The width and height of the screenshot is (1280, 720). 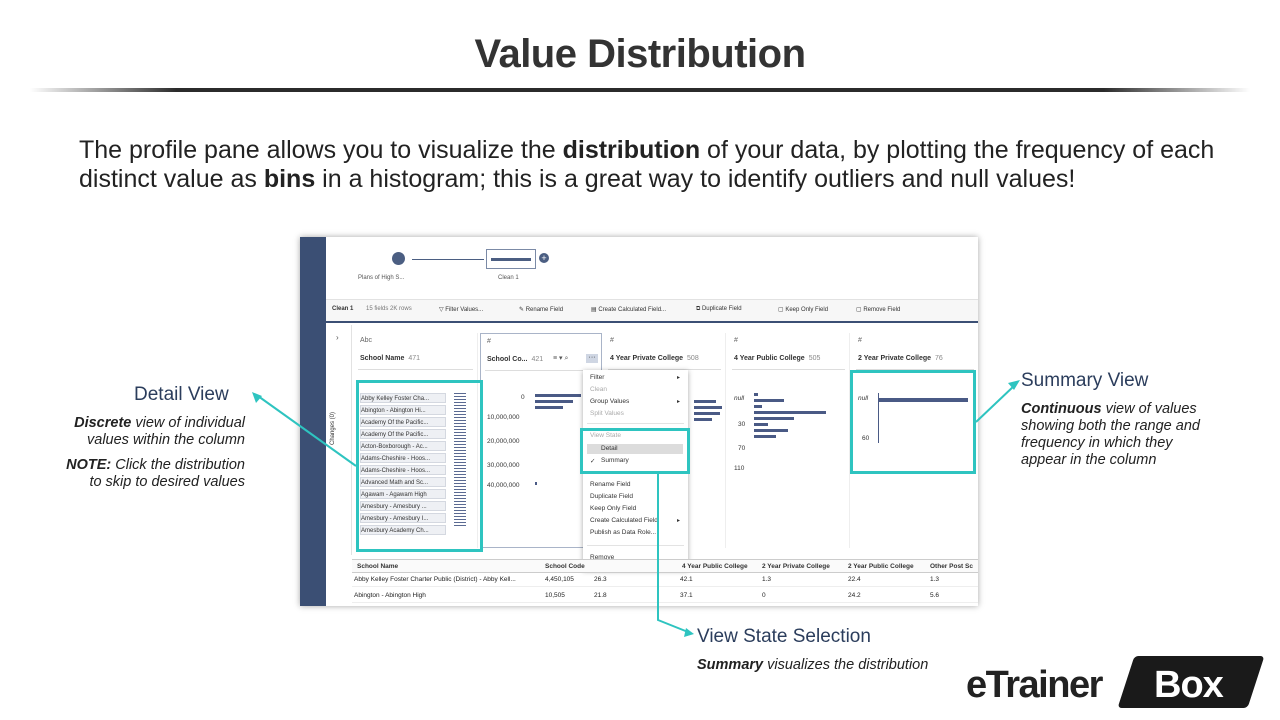 I want to click on menu-item-keep-only-field: Keep Only Field, so click(x=613, y=508).